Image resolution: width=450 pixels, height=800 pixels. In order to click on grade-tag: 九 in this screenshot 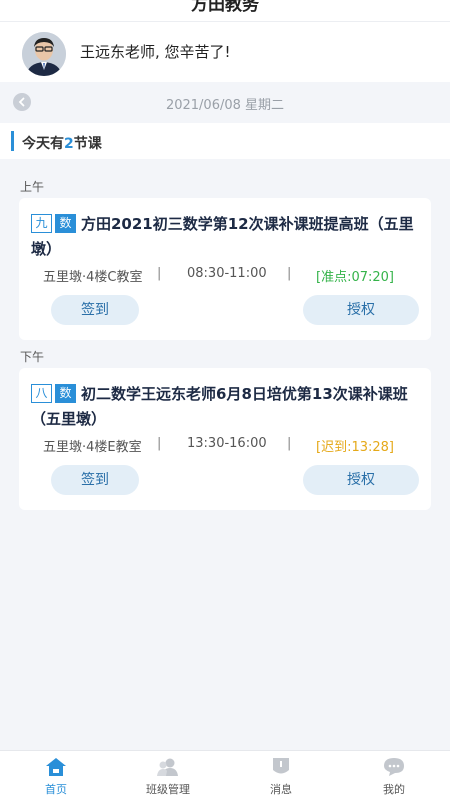, I will do `click(41, 223)`.